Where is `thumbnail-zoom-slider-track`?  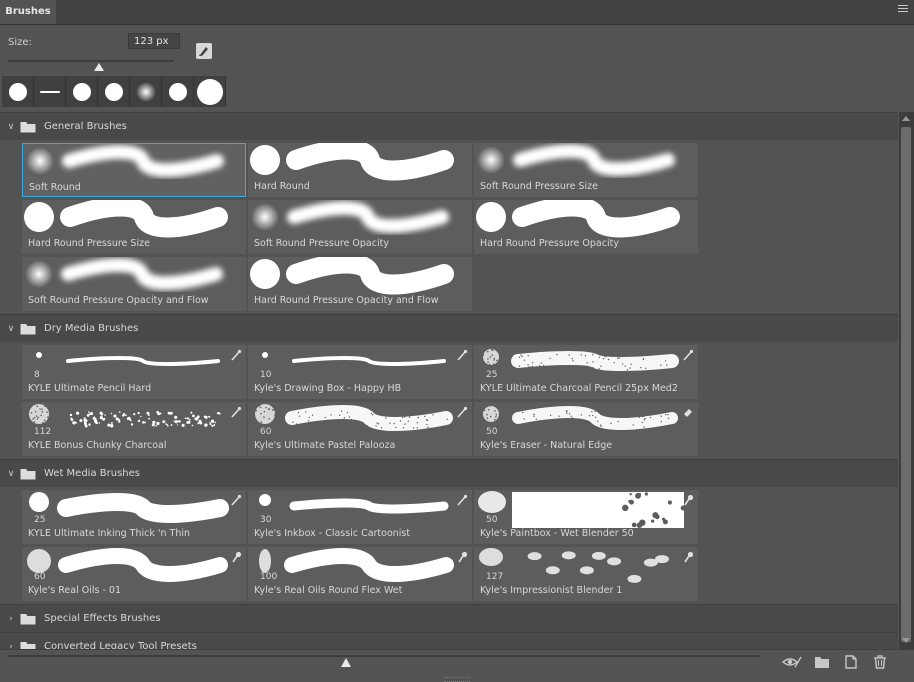 thumbnail-zoom-slider-track is located at coordinates (384, 656).